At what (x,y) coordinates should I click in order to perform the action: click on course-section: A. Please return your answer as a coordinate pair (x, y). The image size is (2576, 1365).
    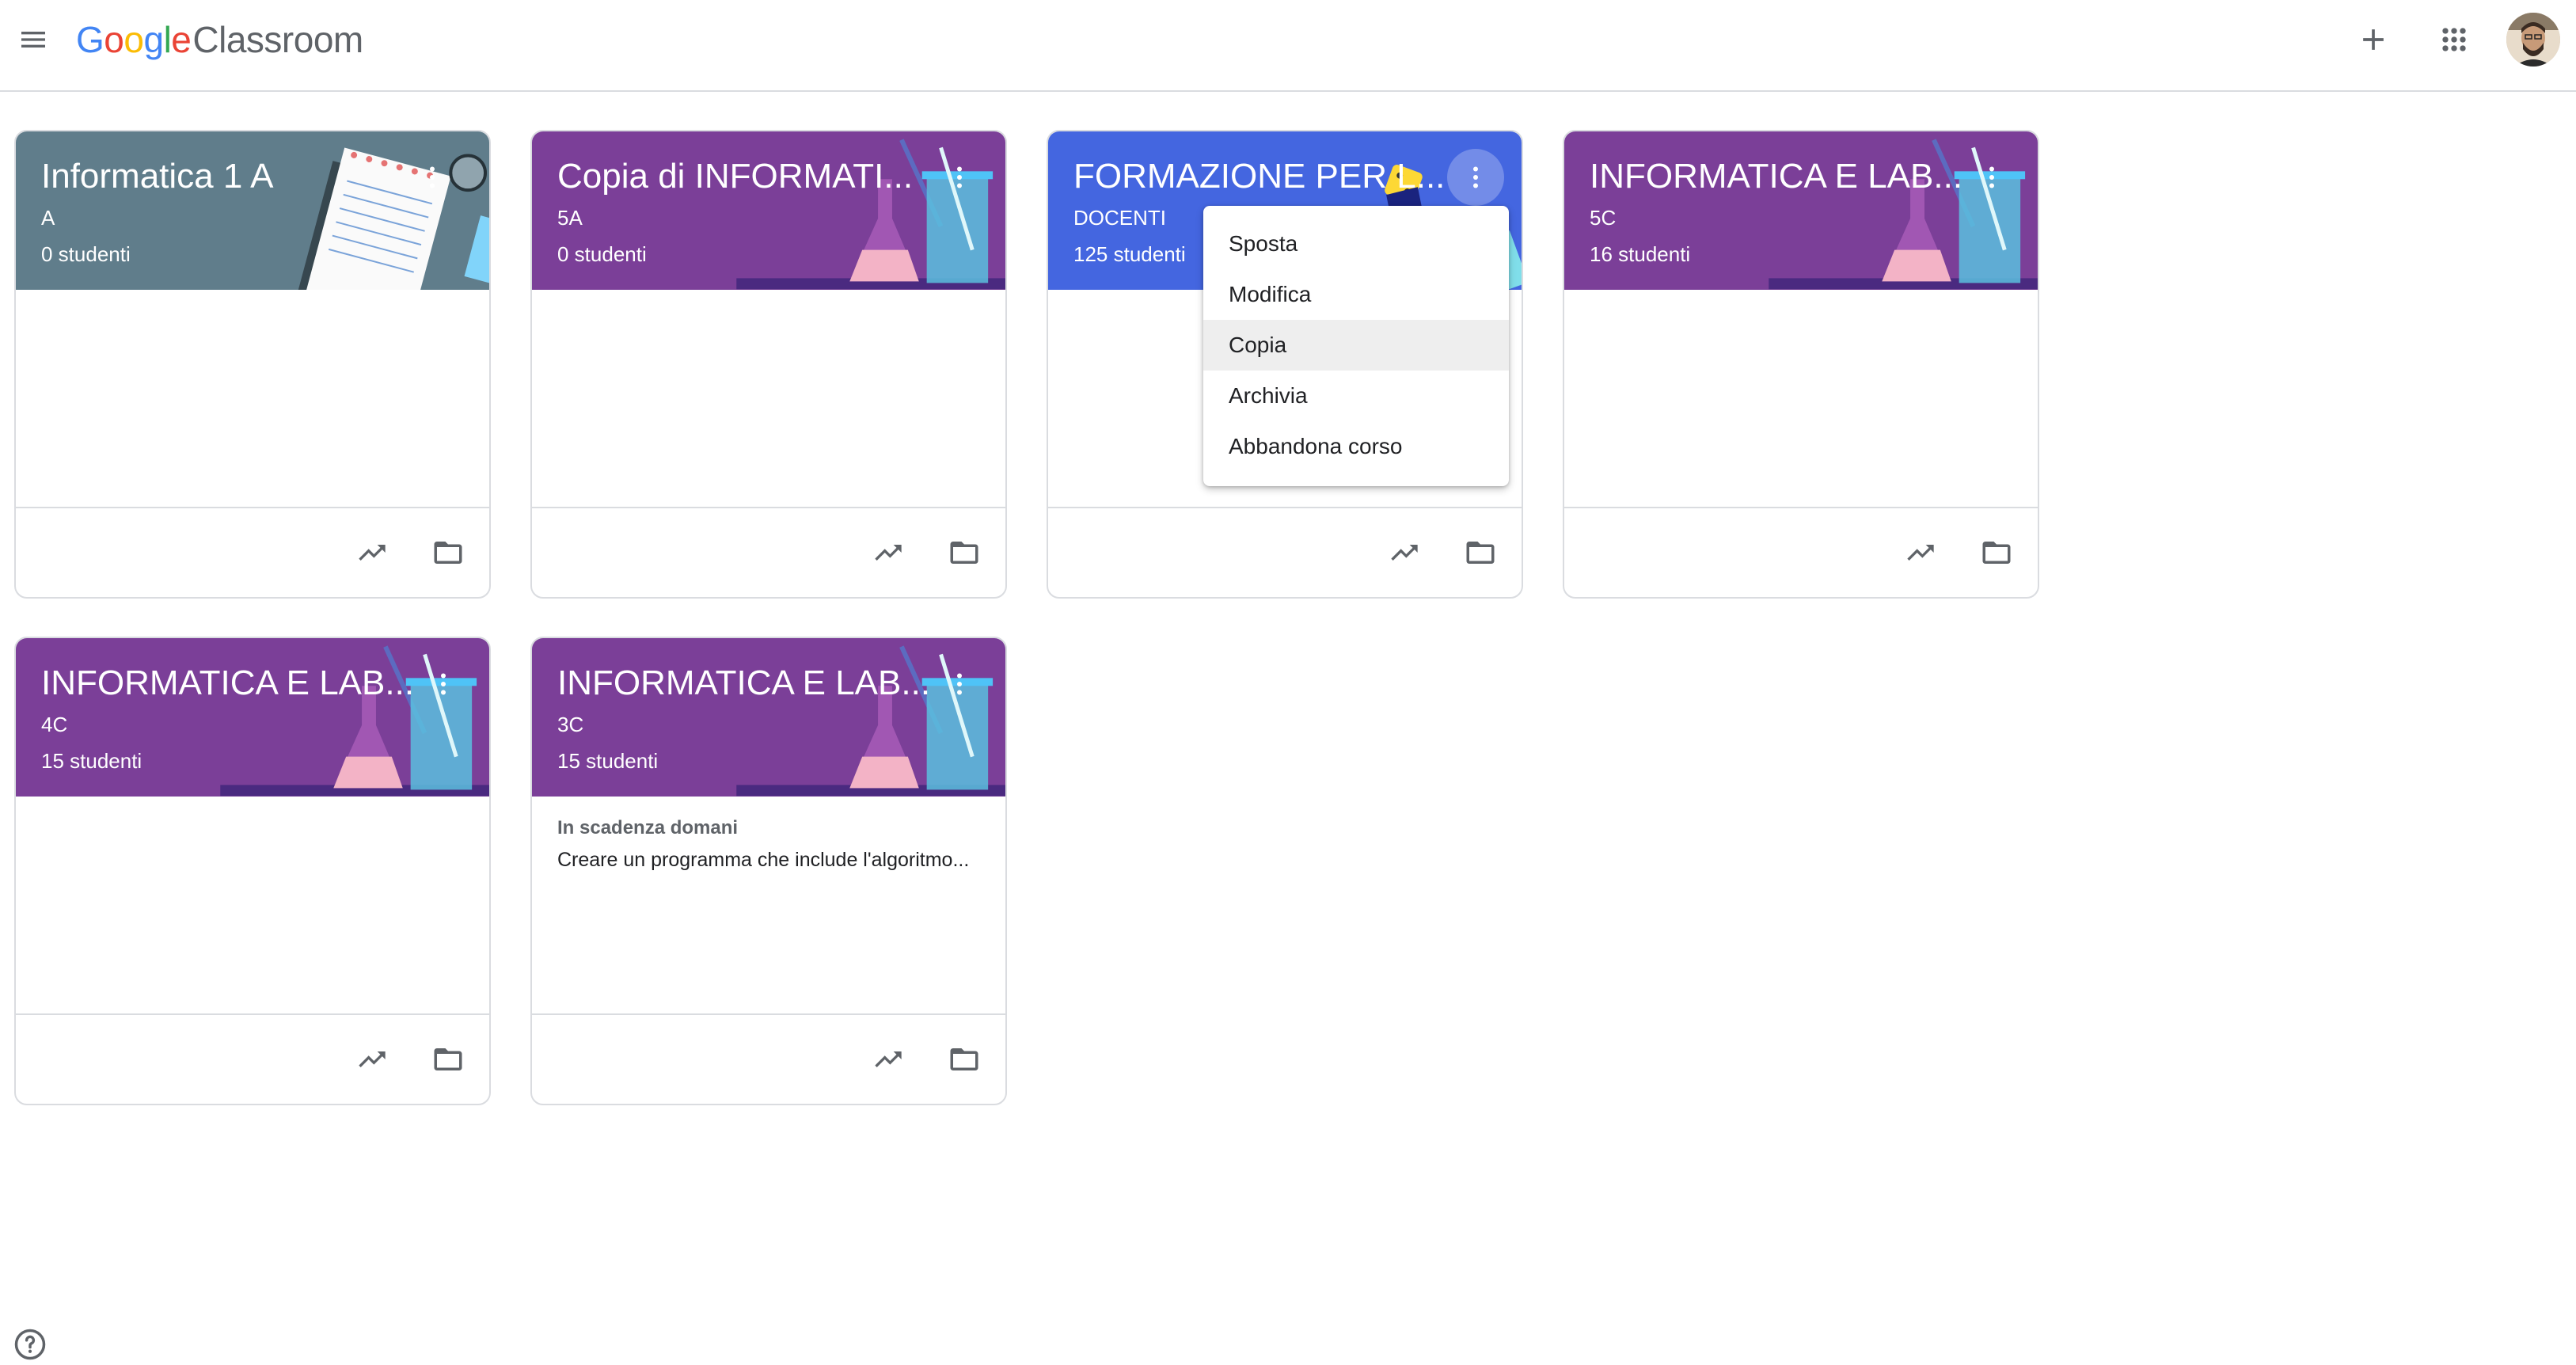
    Looking at the image, I should click on (48, 218).